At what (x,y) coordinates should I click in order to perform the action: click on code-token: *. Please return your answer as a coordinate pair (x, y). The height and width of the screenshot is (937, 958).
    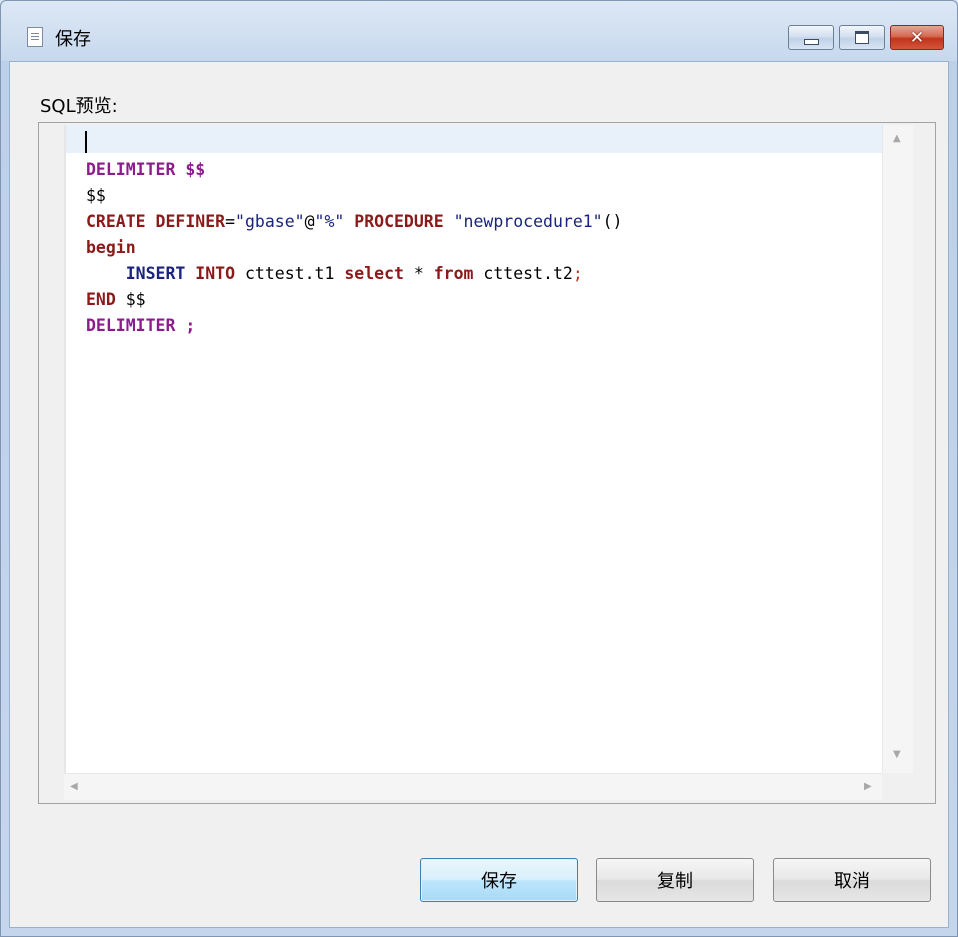
    Looking at the image, I should click on (418, 273).